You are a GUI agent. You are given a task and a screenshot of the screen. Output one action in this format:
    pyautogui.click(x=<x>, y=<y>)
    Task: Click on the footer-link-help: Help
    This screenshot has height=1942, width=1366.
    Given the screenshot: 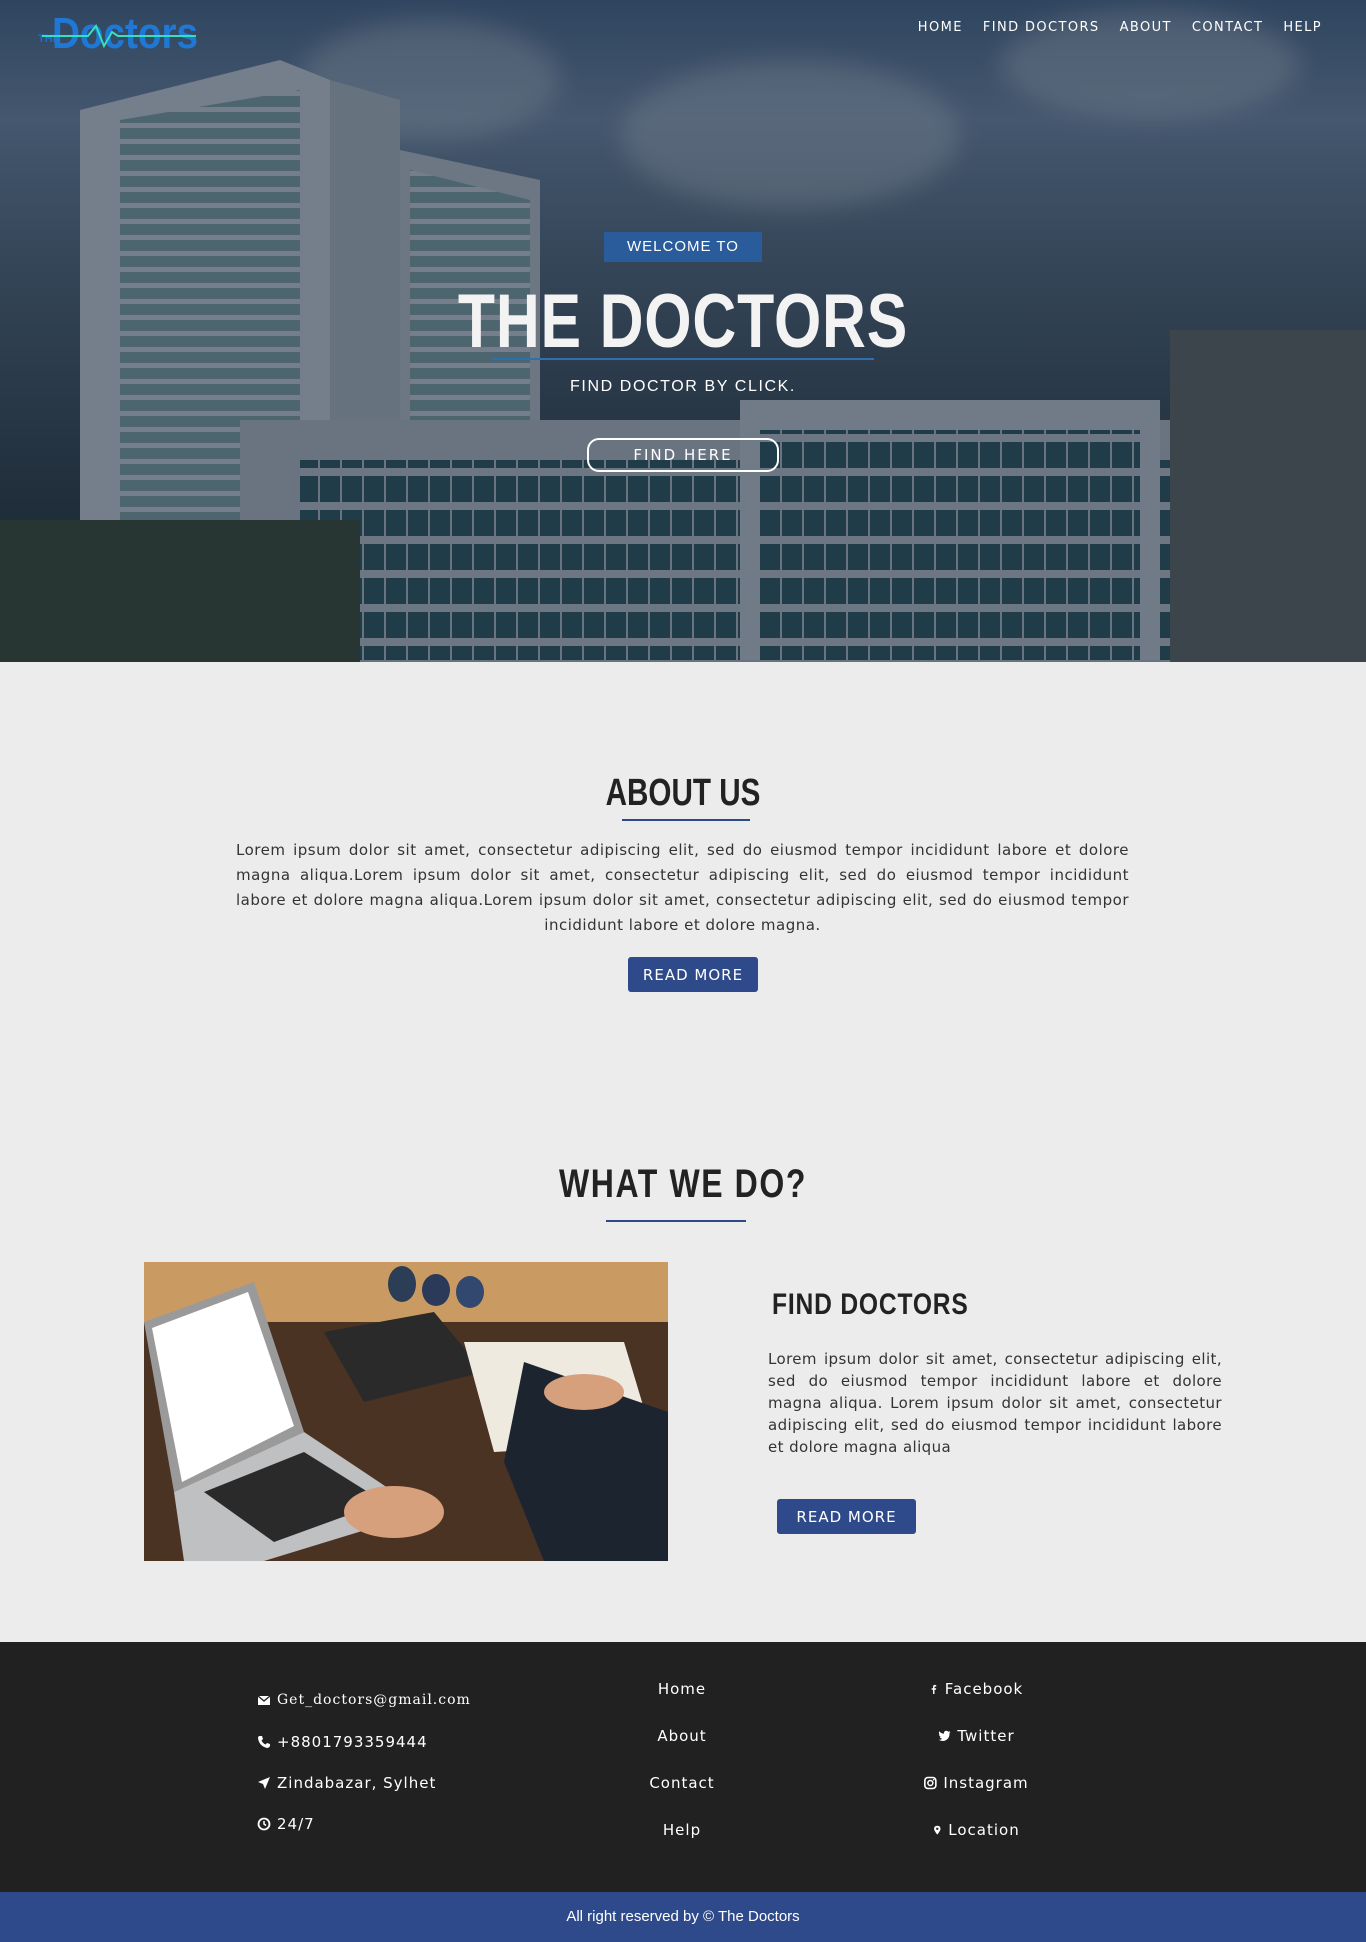 What is the action you would take?
    pyautogui.click(x=682, y=1830)
    